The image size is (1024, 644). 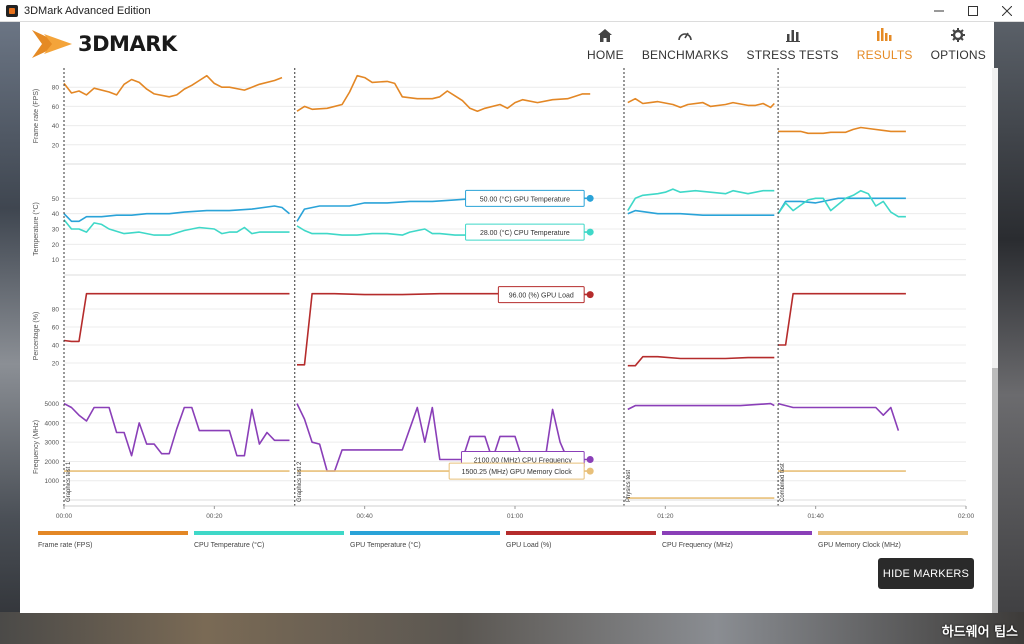 I want to click on desktop-background-bottom, so click(x=512, y=628).